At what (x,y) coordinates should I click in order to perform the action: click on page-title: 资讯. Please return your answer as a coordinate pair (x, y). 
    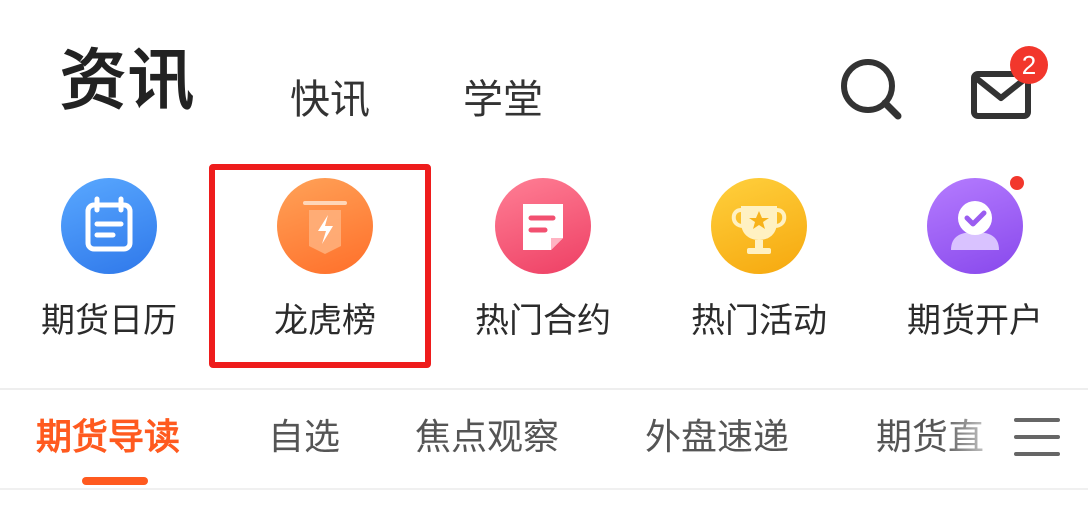
    Looking at the image, I should click on (128, 80).